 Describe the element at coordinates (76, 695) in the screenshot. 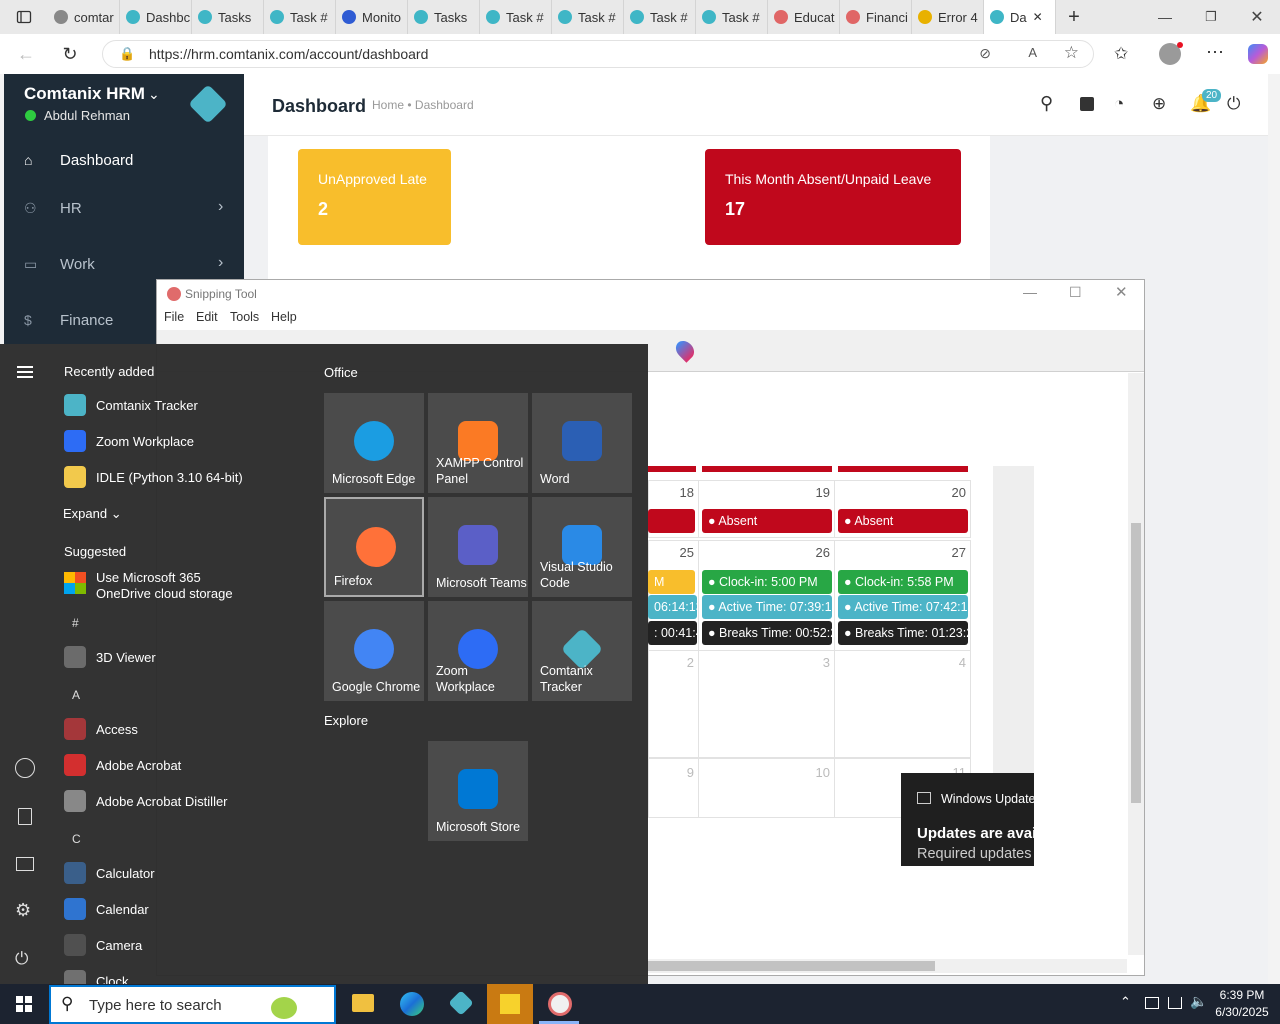

I see `letter-header-a: A` at that location.